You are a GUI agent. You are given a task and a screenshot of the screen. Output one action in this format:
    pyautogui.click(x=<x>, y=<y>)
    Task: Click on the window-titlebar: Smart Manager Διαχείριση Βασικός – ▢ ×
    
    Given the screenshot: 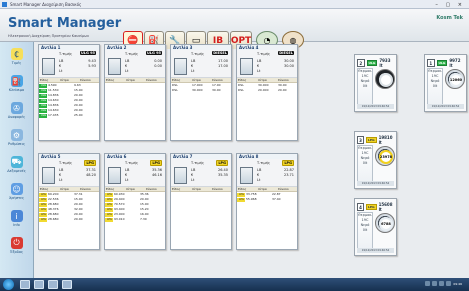 What is the action you would take?
    pyautogui.click(x=234, y=4)
    